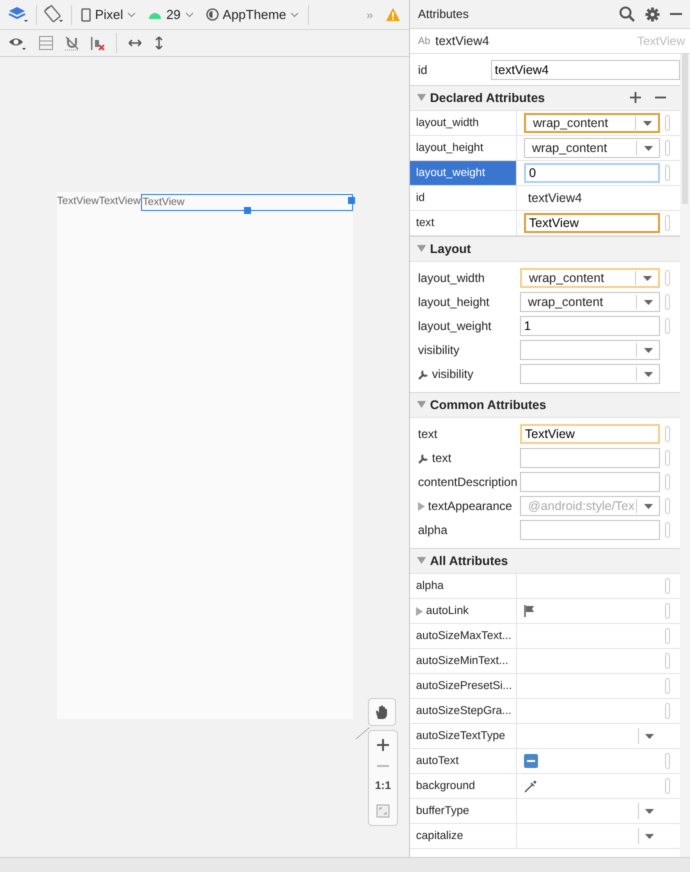 This screenshot has height=872, width=690. Describe the element at coordinates (627, 14) in the screenshot. I see `search-icon` at that location.